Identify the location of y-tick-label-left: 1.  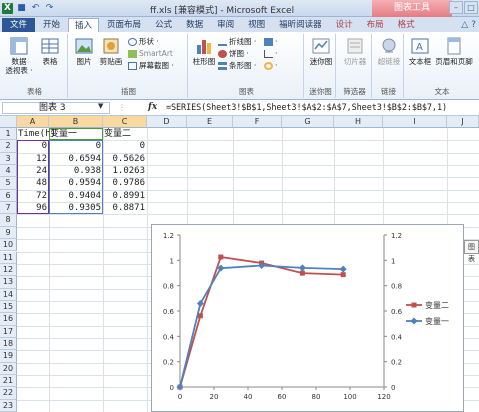
(172, 261).